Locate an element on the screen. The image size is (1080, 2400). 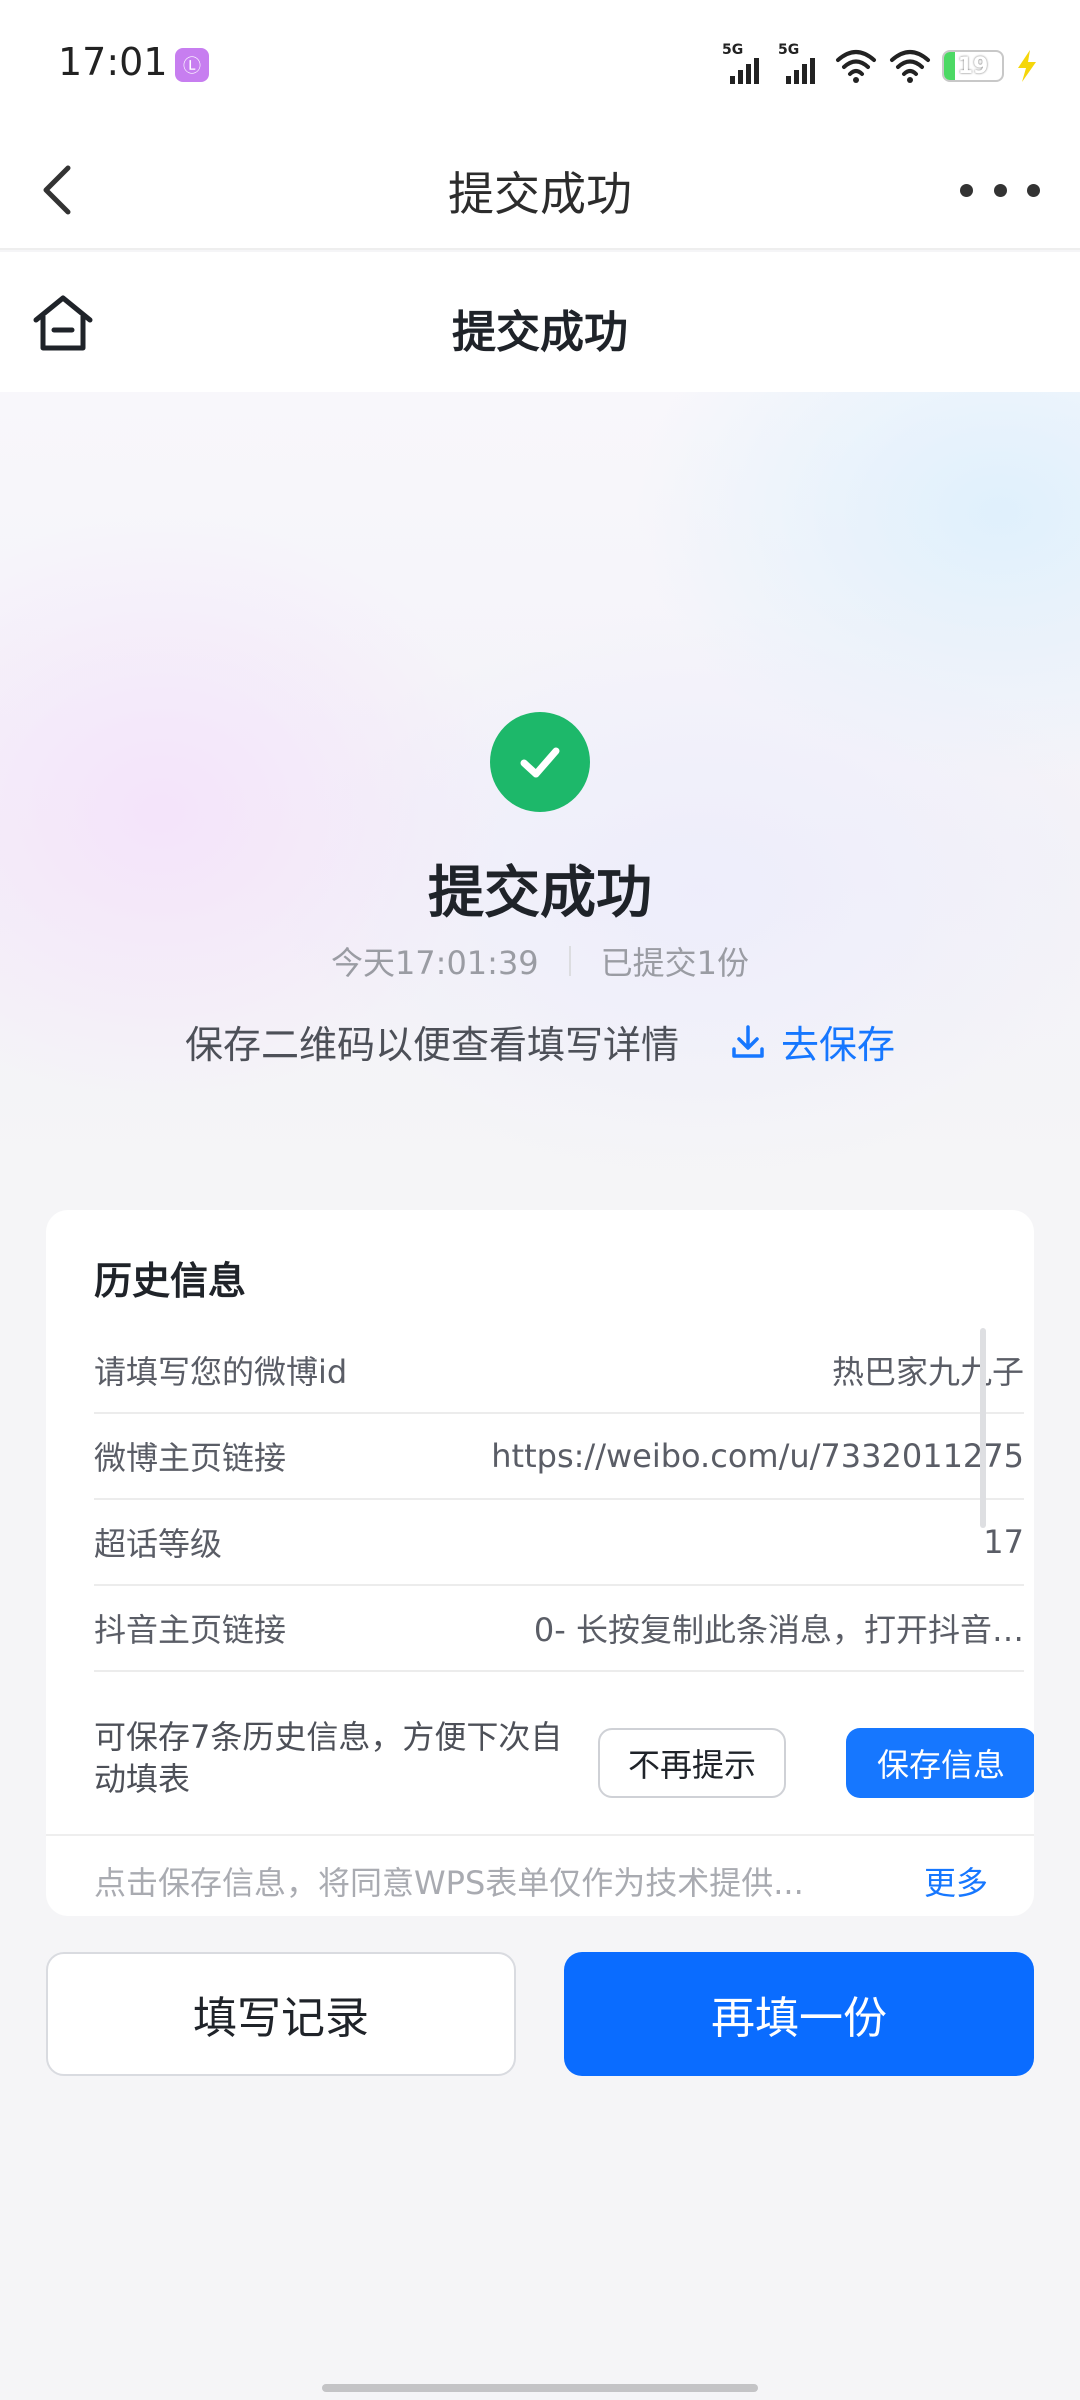
status-time: 17:01 is located at coordinates (113, 62).